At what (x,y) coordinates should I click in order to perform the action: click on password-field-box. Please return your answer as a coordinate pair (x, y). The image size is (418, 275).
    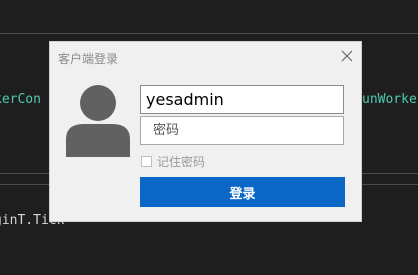
    Looking at the image, I should click on (242, 130).